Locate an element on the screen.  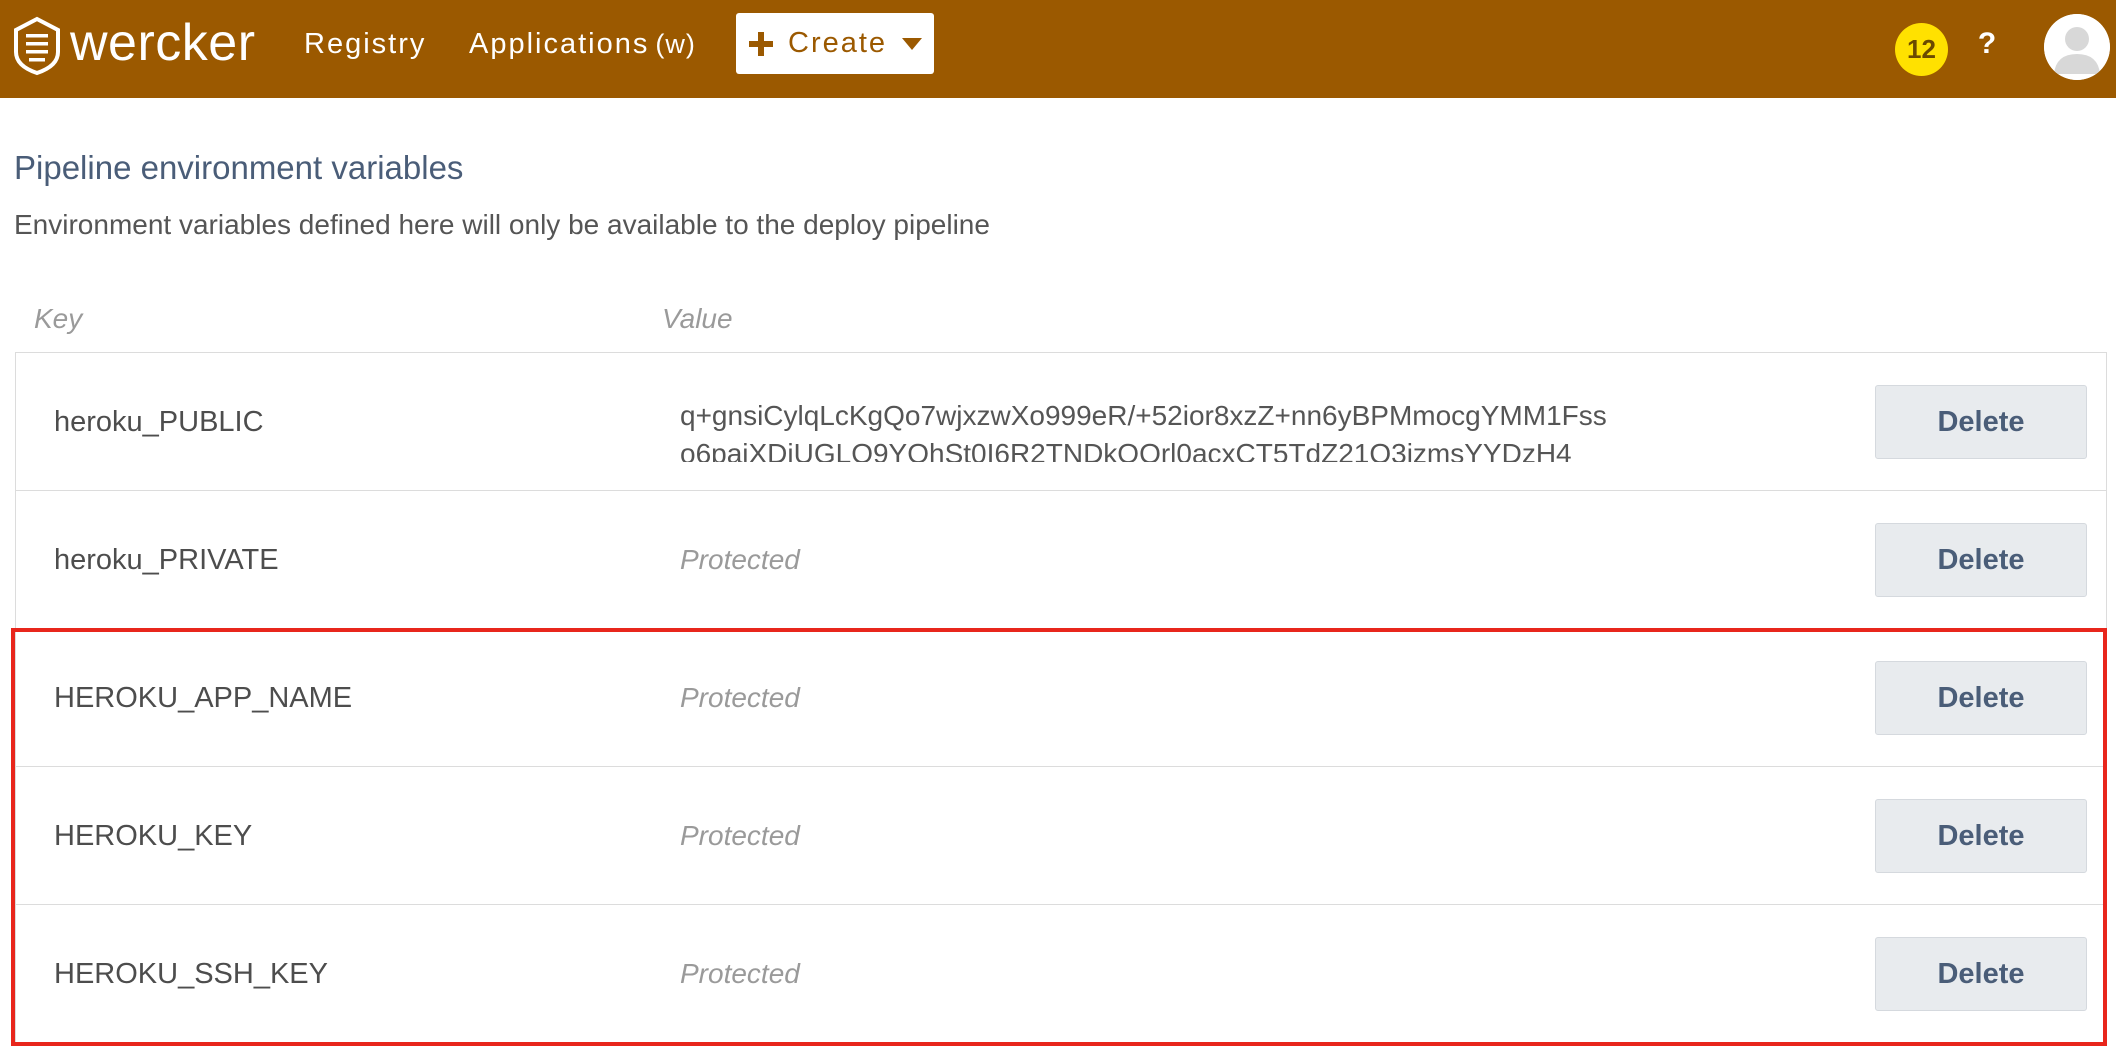
column-header-key: Key is located at coordinates (58, 318).